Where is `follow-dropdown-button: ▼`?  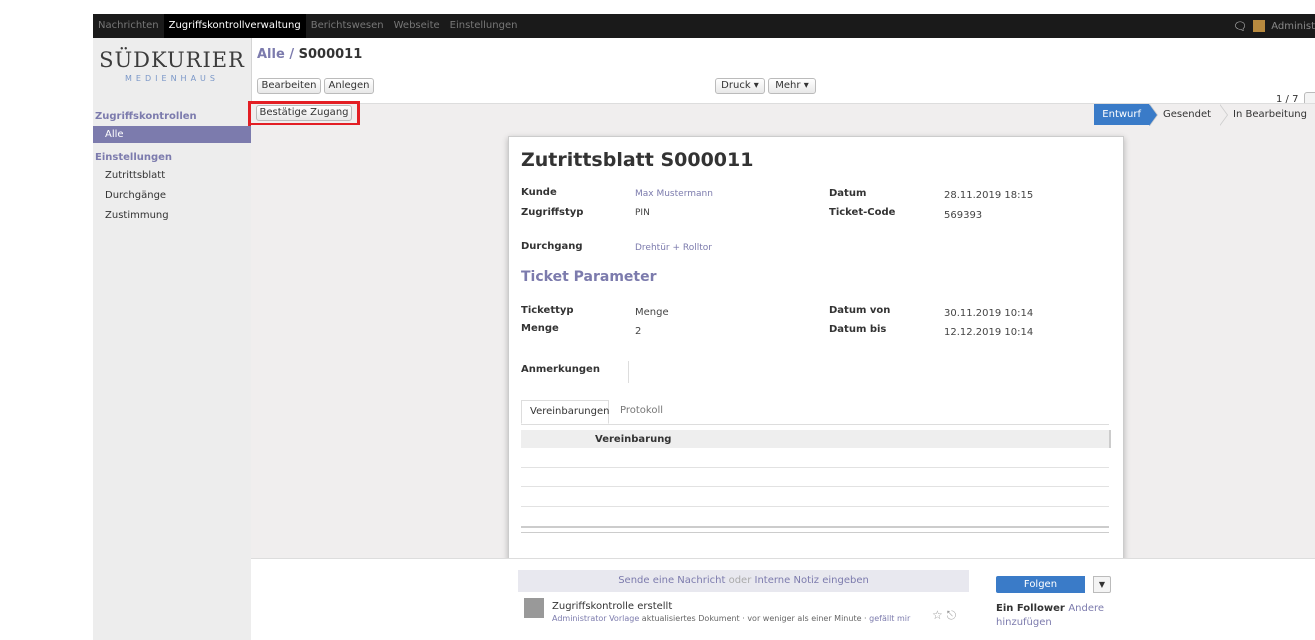
follow-dropdown-button: ▼ is located at coordinates (1102, 584).